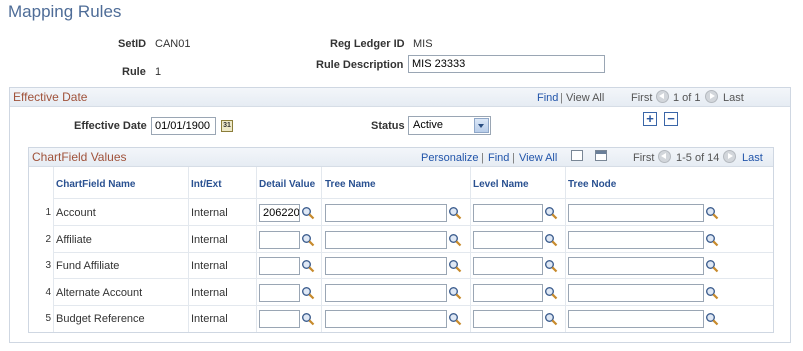 The height and width of the screenshot is (351, 803). I want to click on delete-row-button: −, so click(671, 119).